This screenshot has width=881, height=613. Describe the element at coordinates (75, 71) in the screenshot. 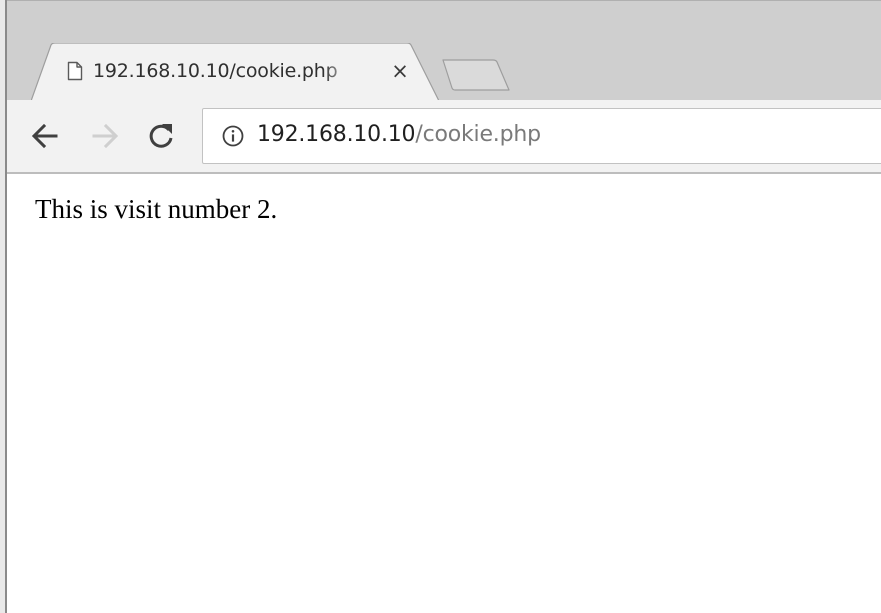

I see `page-icon` at that location.